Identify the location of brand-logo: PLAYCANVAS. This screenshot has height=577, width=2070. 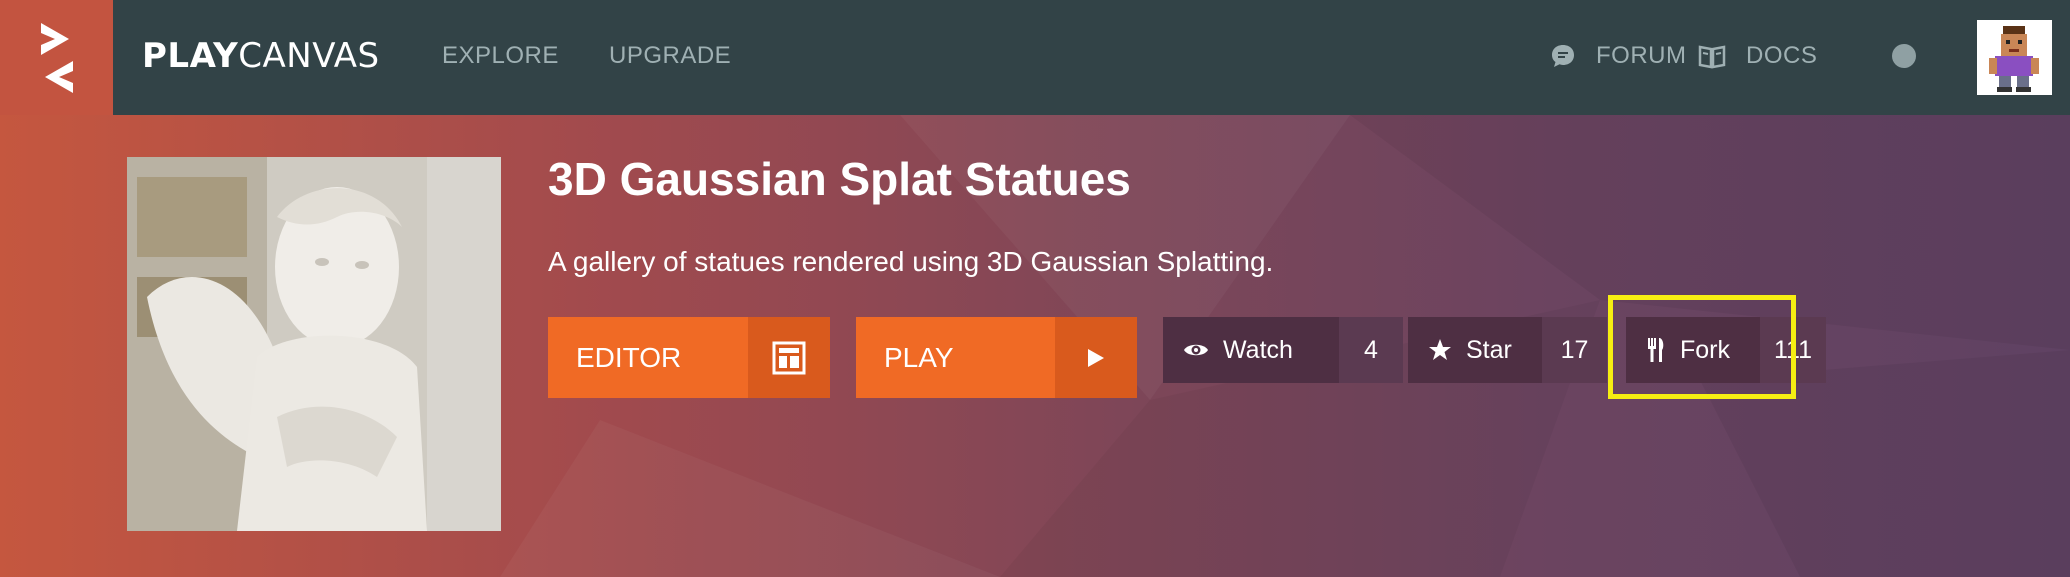
(261, 56).